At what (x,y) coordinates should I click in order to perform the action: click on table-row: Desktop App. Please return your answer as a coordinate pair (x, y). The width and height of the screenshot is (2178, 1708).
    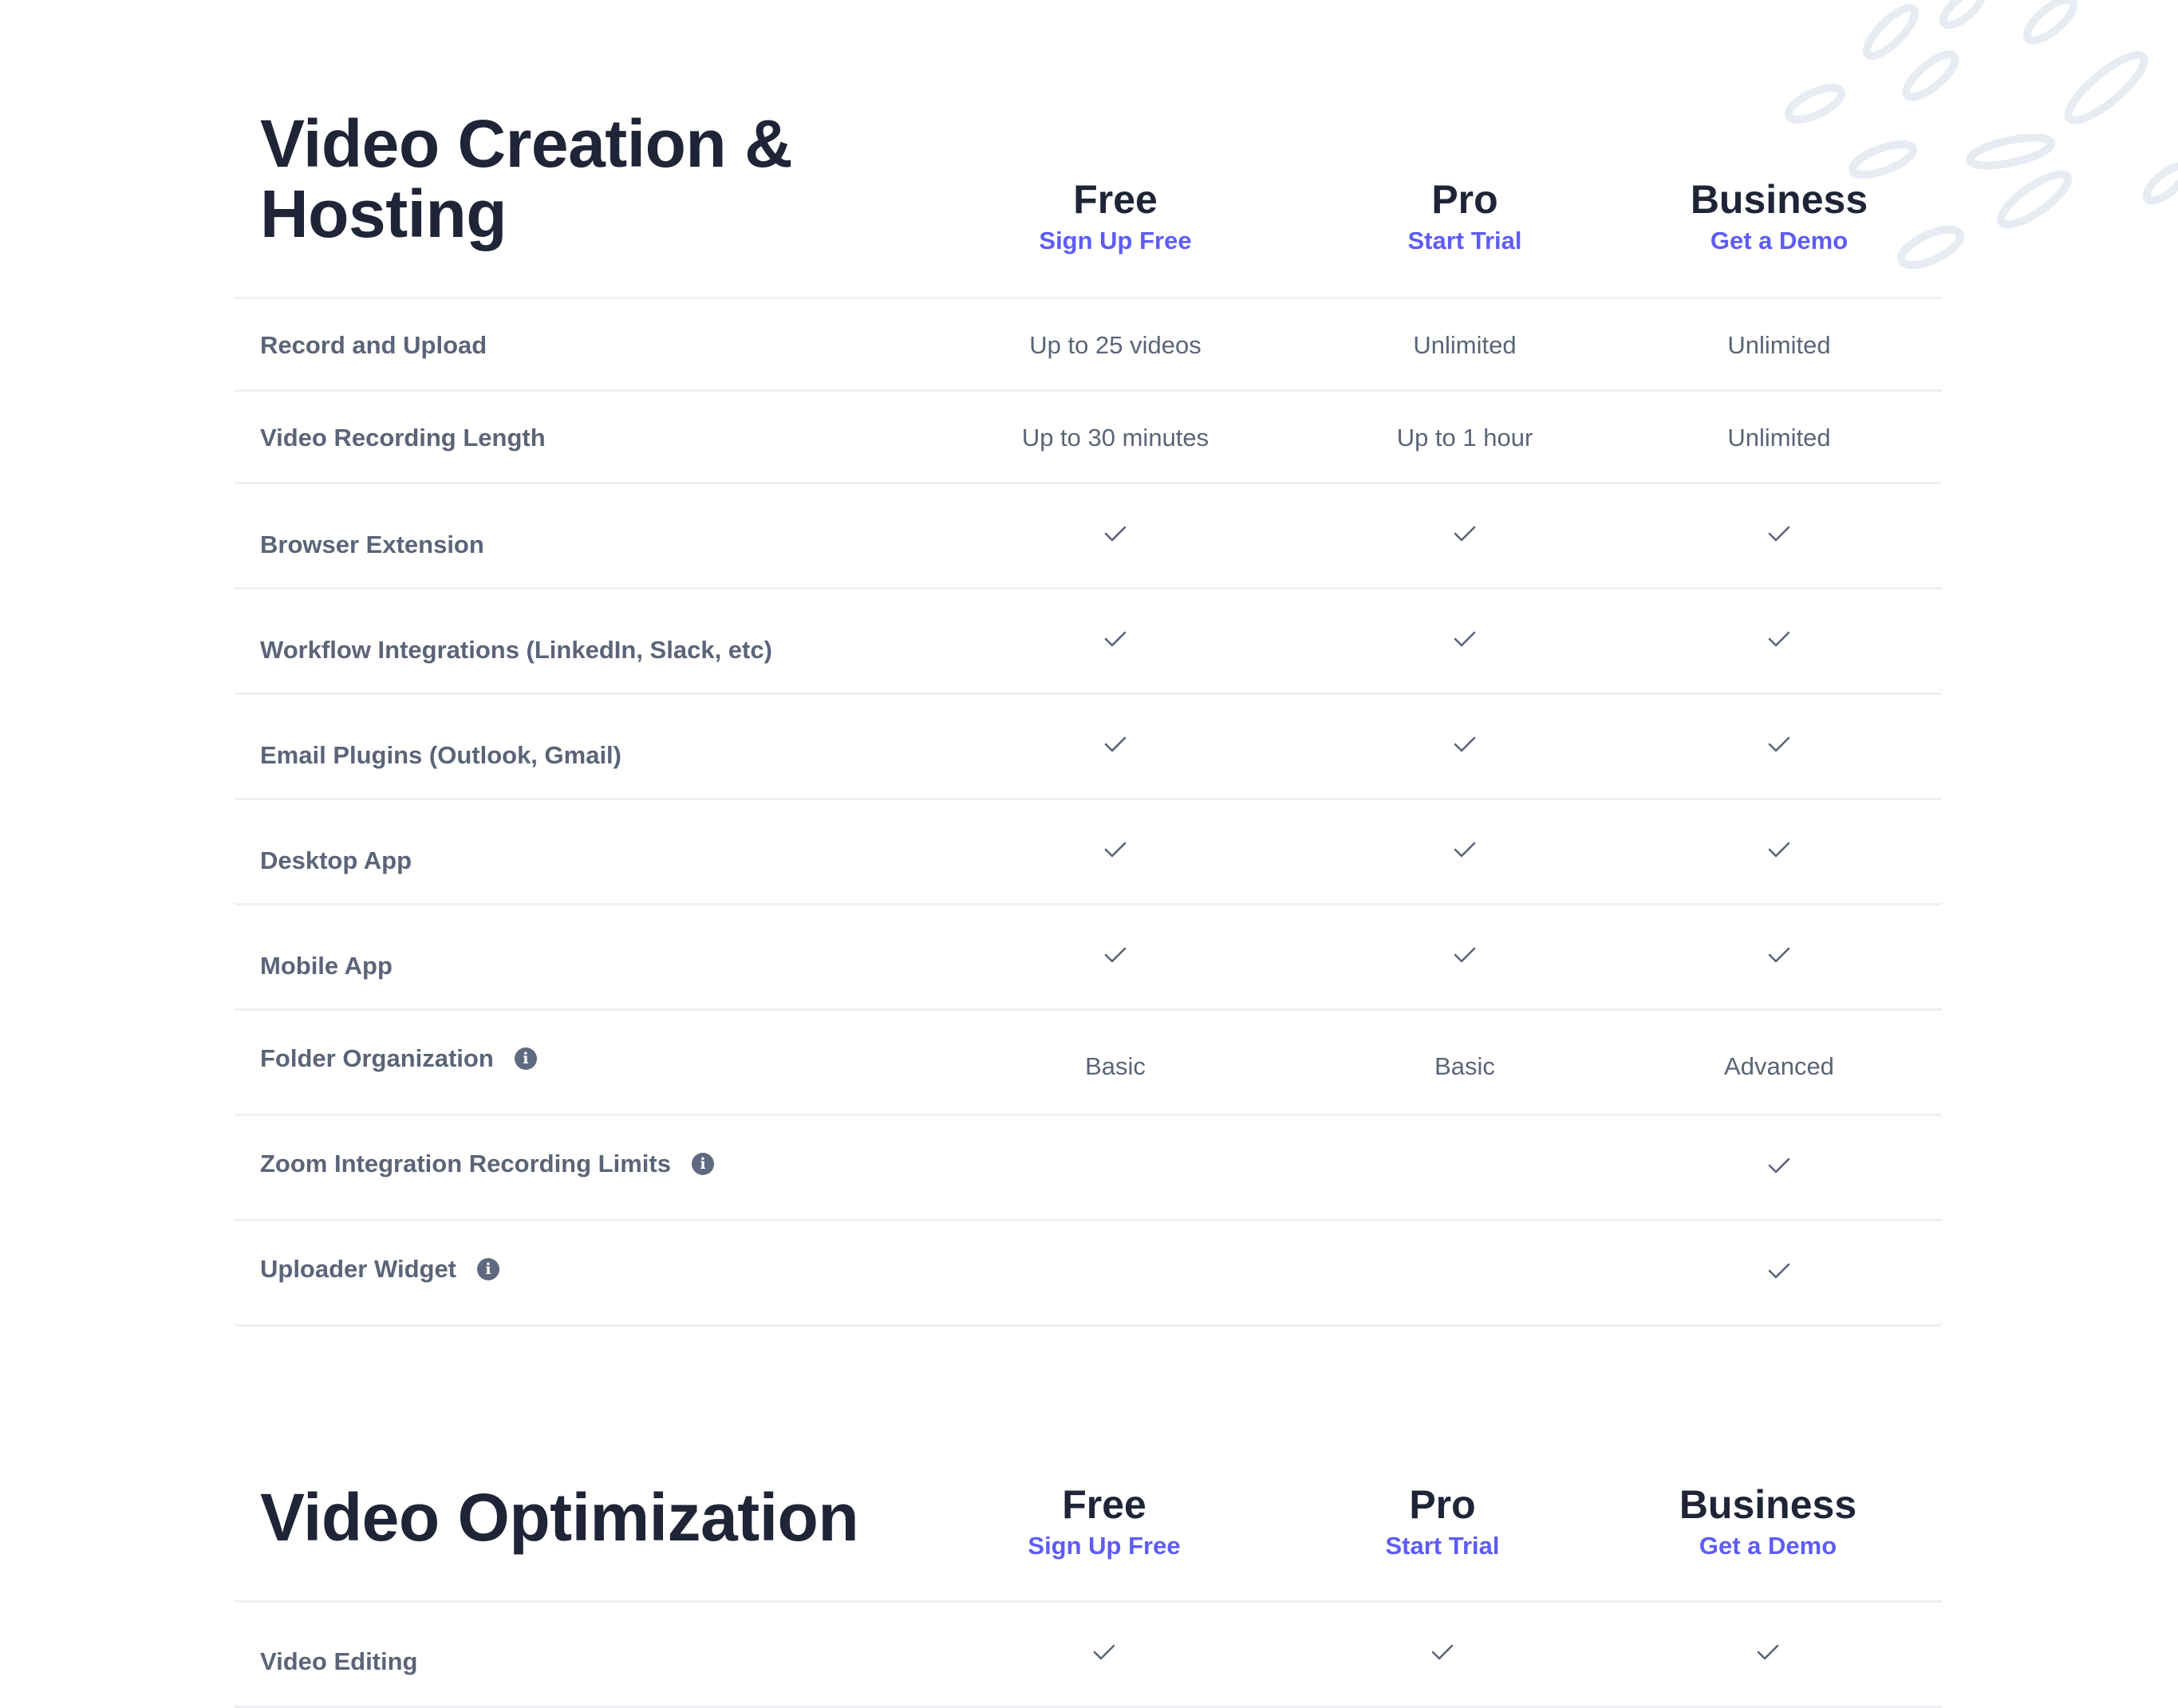
    Looking at the image, I should click on (1088, 852).